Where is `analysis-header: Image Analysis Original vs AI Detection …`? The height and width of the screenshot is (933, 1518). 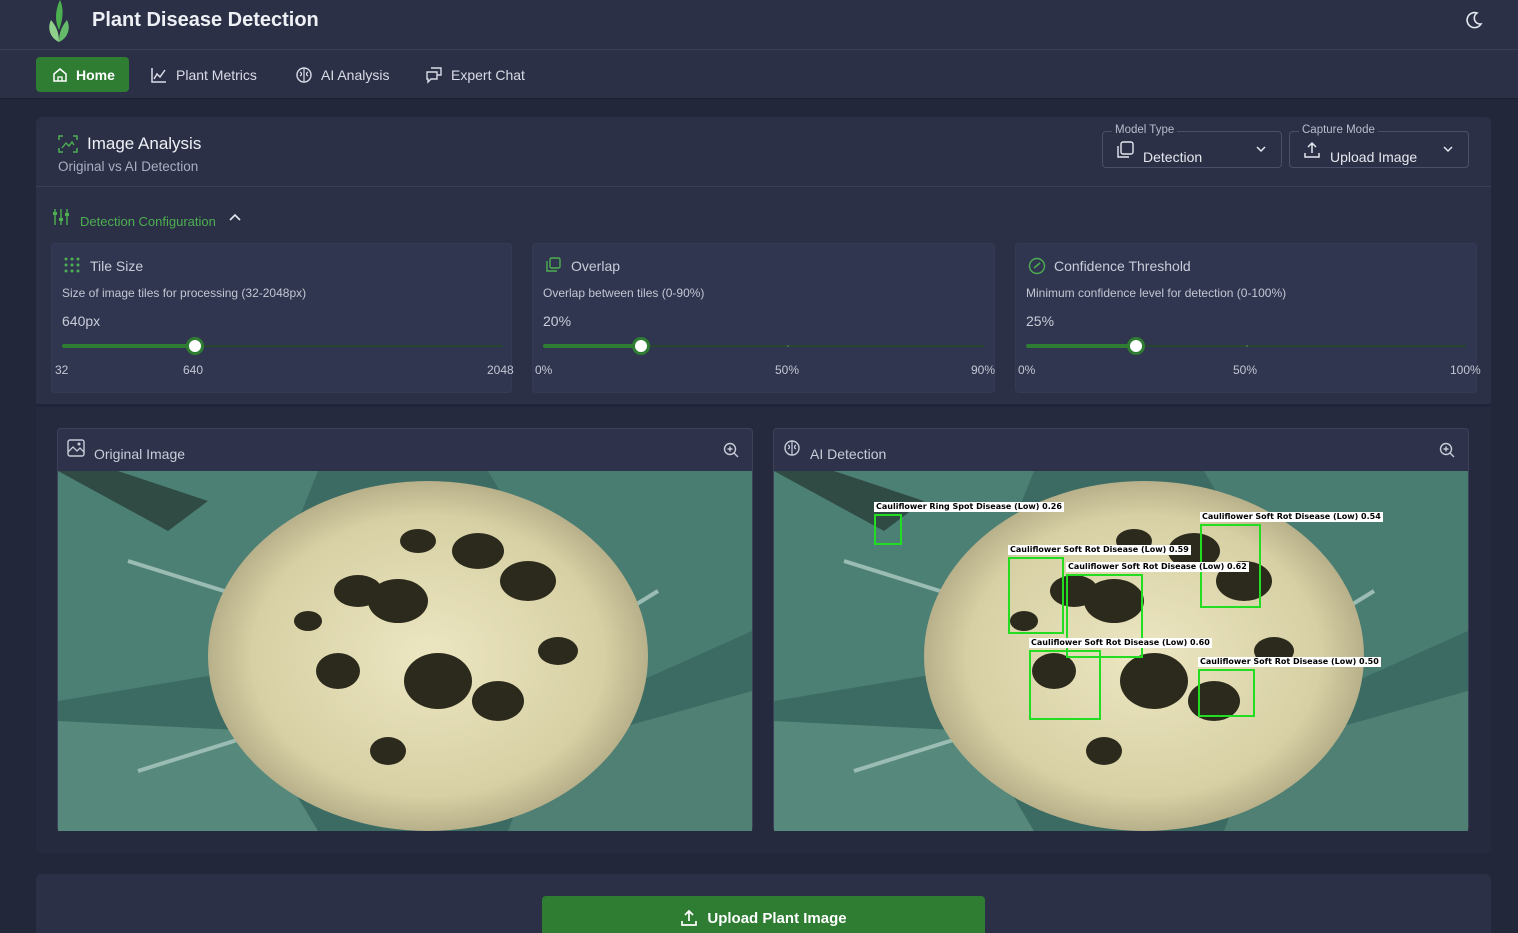
analysis-header: Image Analysis Original vs AI Detection … is located at coordinates (763, 152).